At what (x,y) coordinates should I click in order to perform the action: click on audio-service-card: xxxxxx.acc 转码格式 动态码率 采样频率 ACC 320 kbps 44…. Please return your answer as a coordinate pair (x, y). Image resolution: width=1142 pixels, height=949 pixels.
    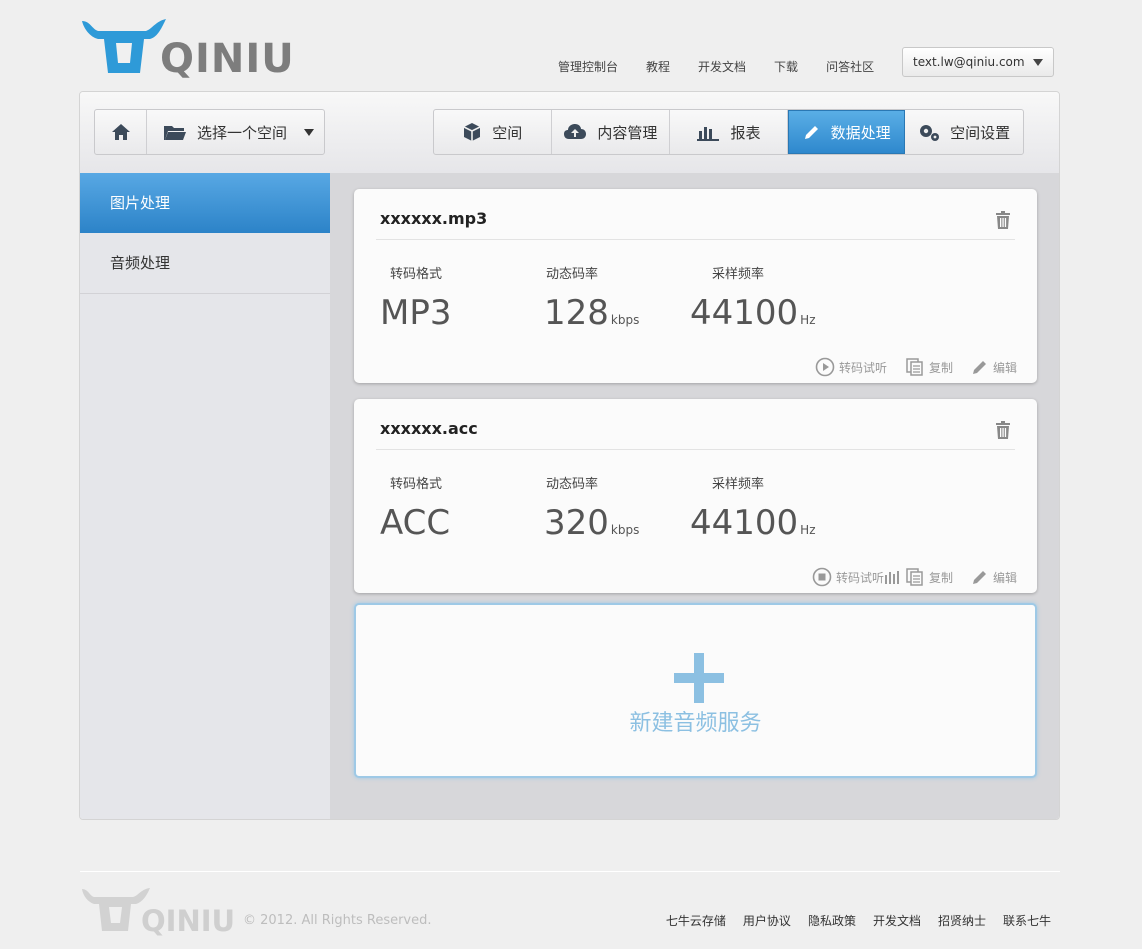
    Looking at the image, I should click on (695, 496).